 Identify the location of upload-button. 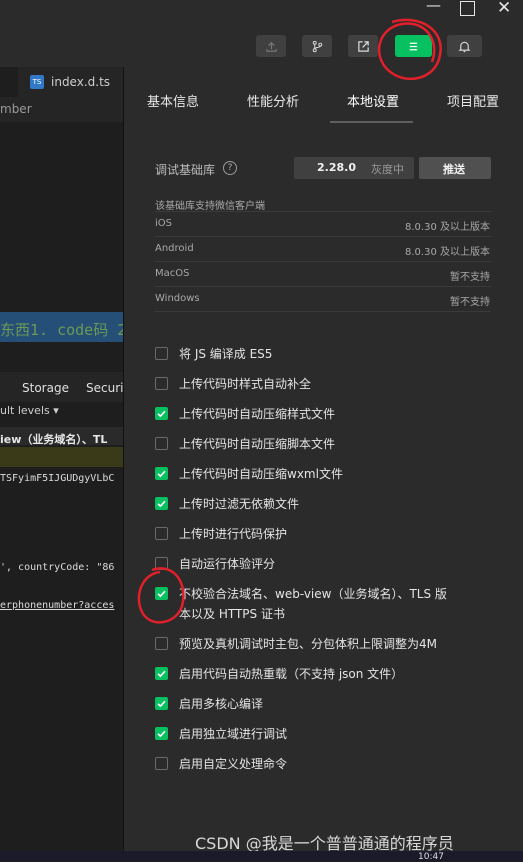
(271, 46).